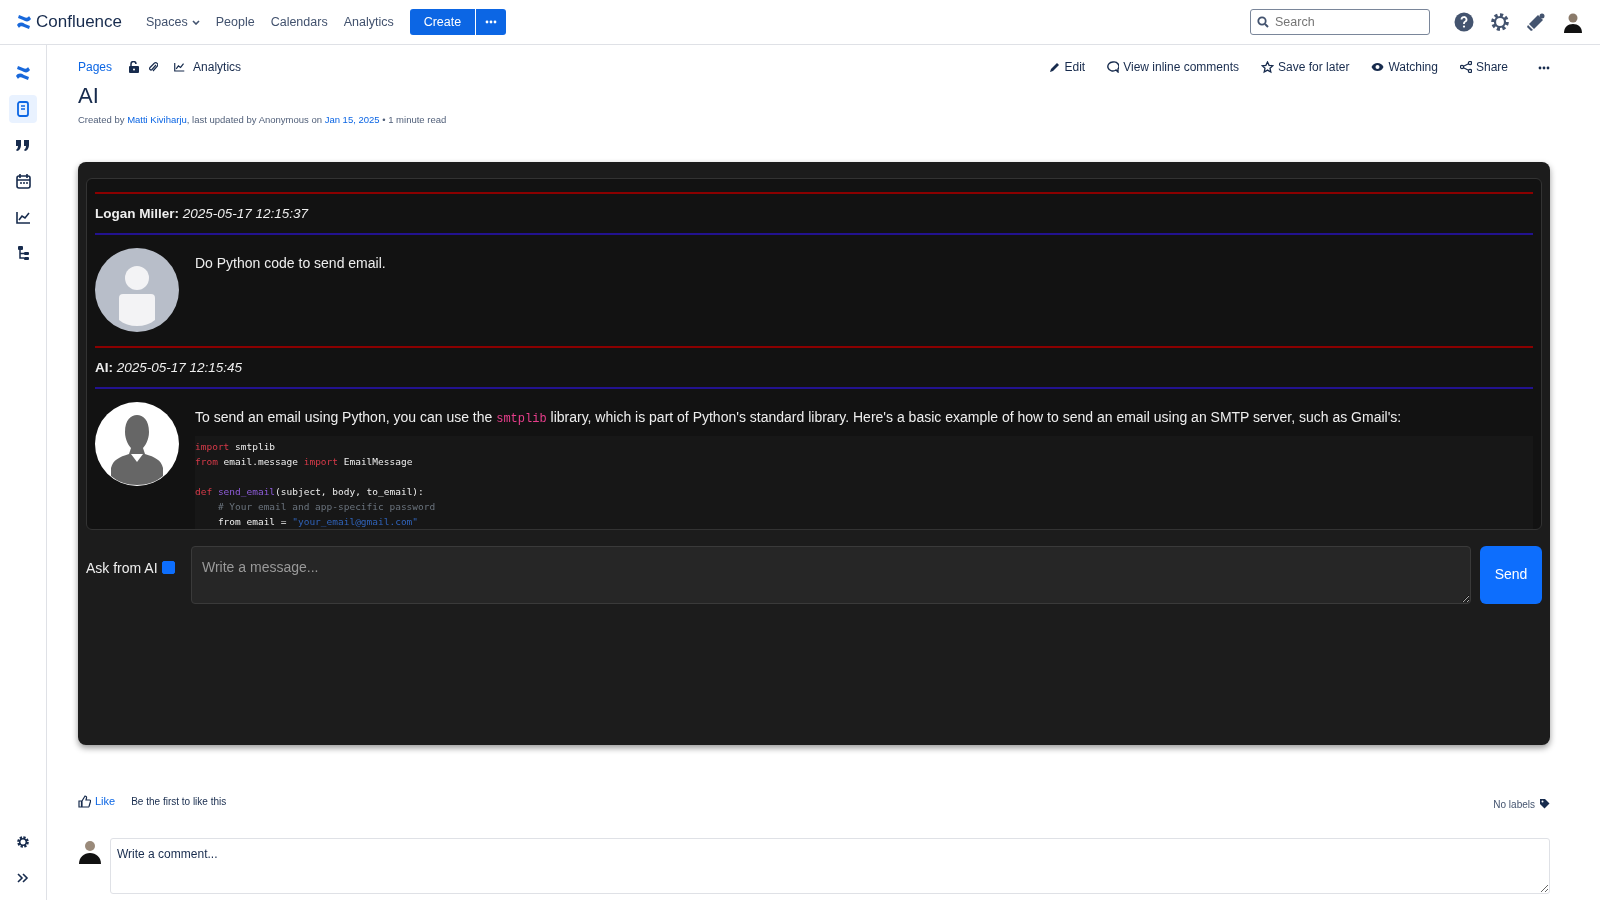 Image resolution: width=1600 pixels, height=900 pixels. Describe the element at coordinates (799, 418) in the screenshot. I see `message-text: To send an email using Python, you can use the smtplib library, which is part of Python's standard library. Here's a basic example of how to send an email using an SMTP server, such as Gmail's:` at that location.